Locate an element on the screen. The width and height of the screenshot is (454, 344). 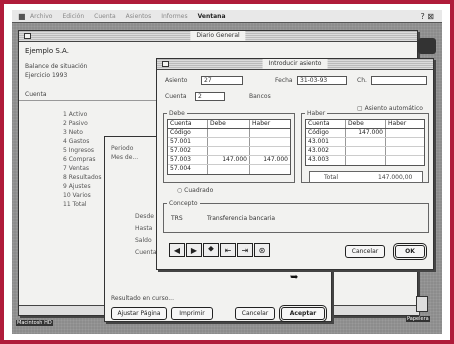
menu-asientos: Asientos is located at coordinates (139, 16).